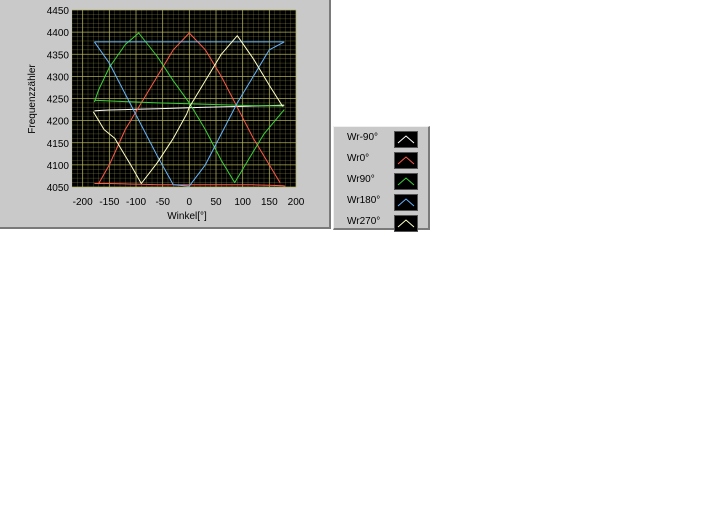  Describe the element at coordinates (83, 202) in the screenshot. I see `x-tick-label: -200` at that location.